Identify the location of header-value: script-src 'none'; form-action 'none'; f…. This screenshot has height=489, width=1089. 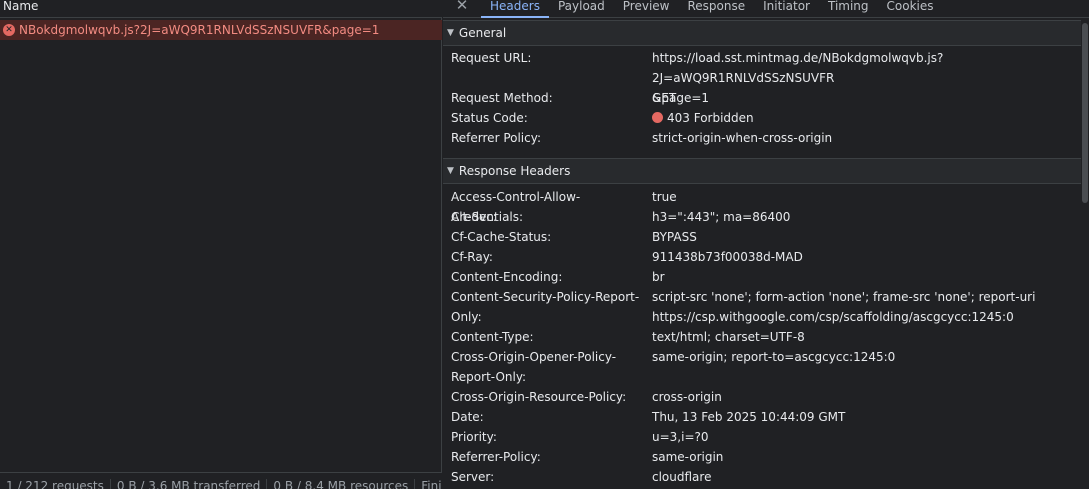
(862, 307).